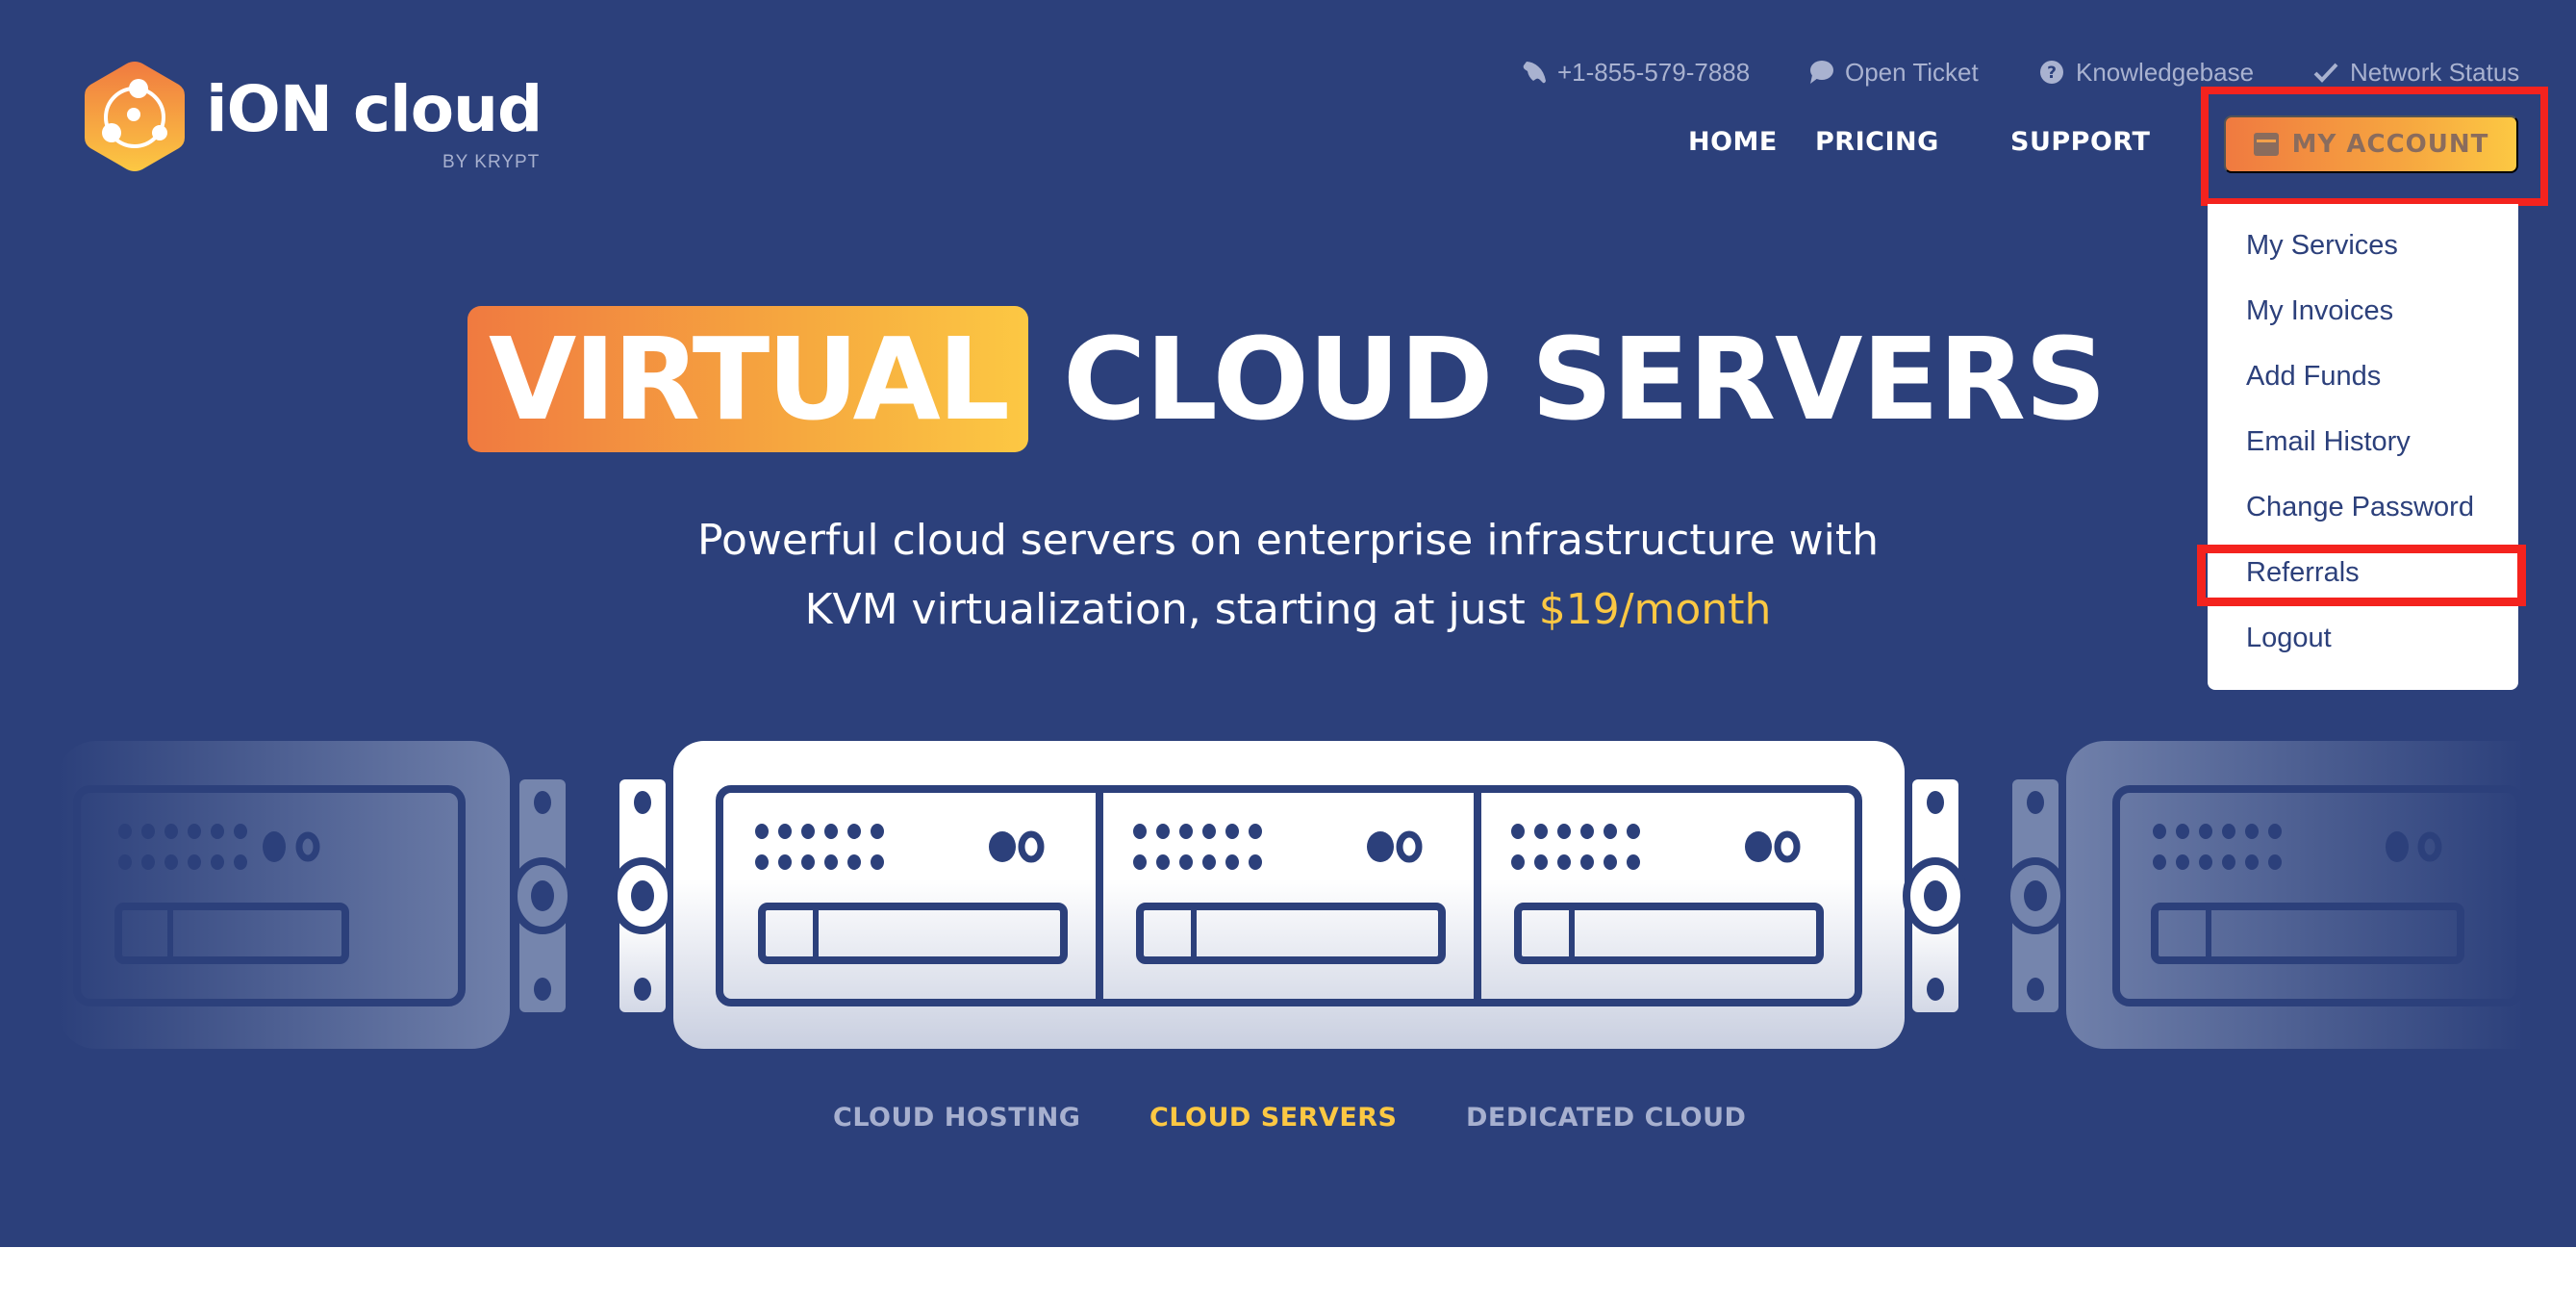 This screenshot has height=1299, width=2576. Describe the element at coordinates (1821, 72) in the screenshot. I see `chat-bubble-icon` at that location.